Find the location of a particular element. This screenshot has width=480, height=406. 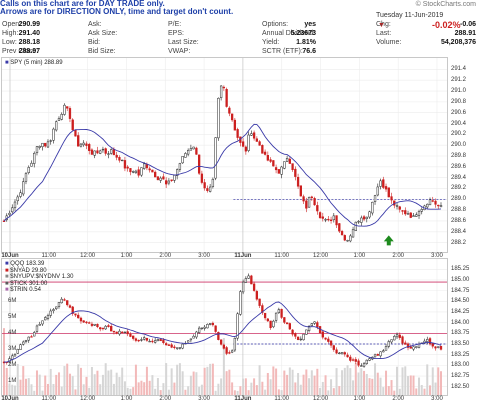

legend-entry: ■ $TRIN 0.54 is located at coordinates (39, 290).